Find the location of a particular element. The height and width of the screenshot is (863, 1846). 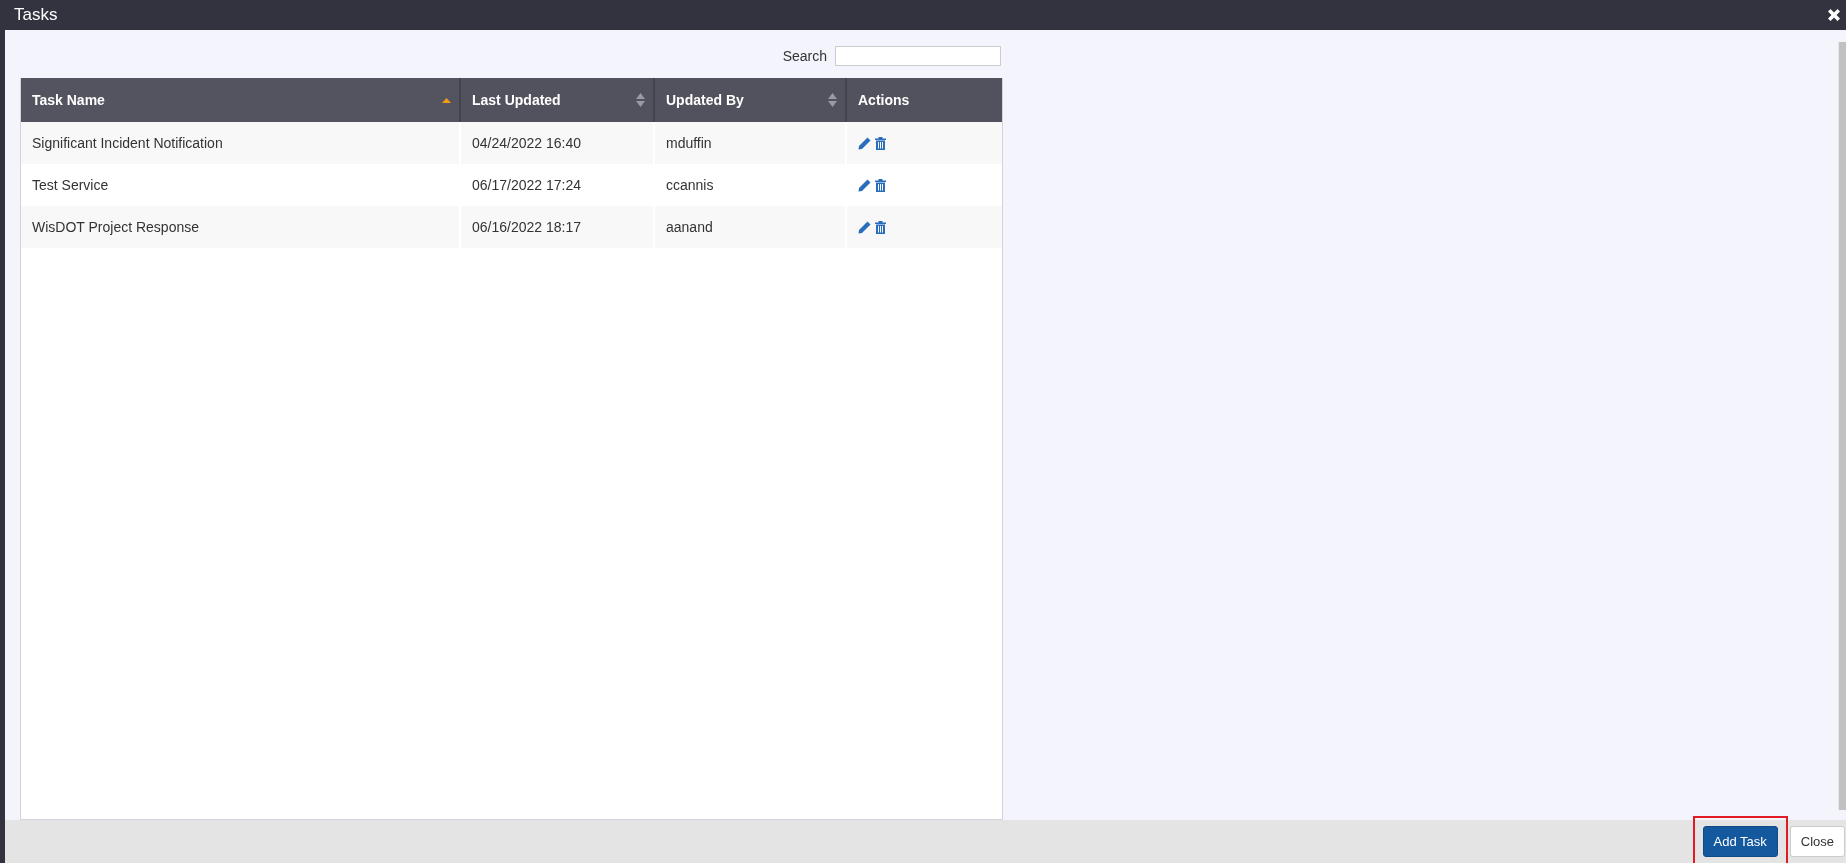

column-header: Actions is located at coordinates (884, 100).